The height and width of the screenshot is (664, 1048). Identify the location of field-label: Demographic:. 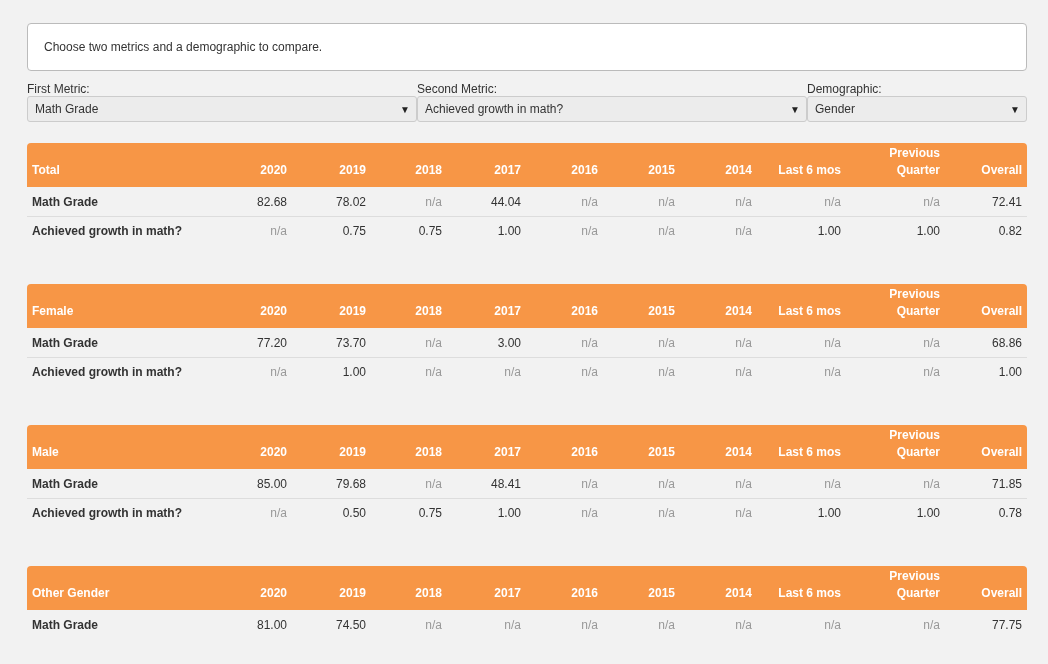
(845, 89).